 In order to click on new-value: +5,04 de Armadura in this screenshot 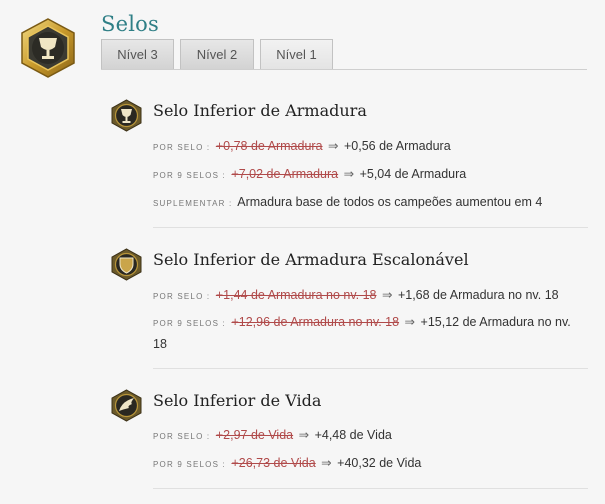, I will do `click(413, 174)`.